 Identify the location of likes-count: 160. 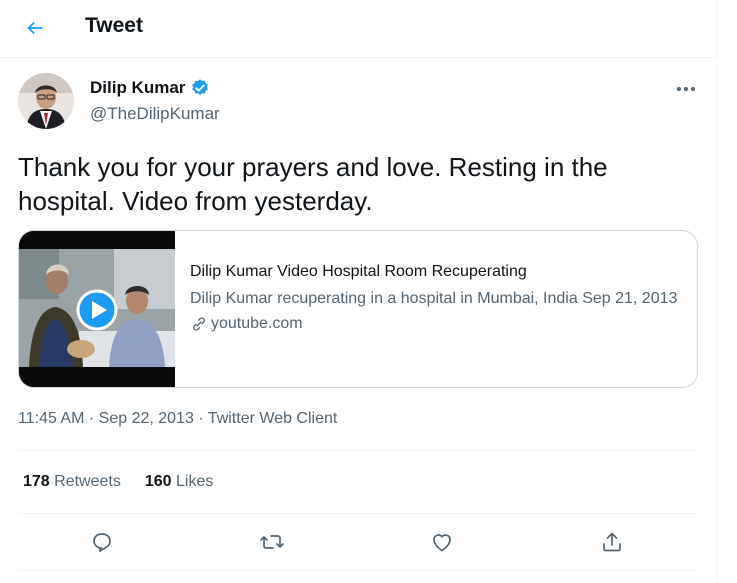
(158, 481).